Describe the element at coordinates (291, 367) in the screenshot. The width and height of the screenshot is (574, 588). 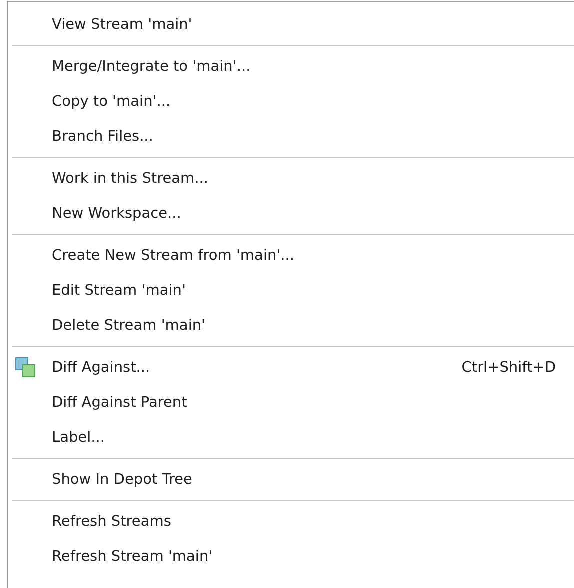
I see `menu-item: Diff Against... Ctrl+Shift+D` at that location.